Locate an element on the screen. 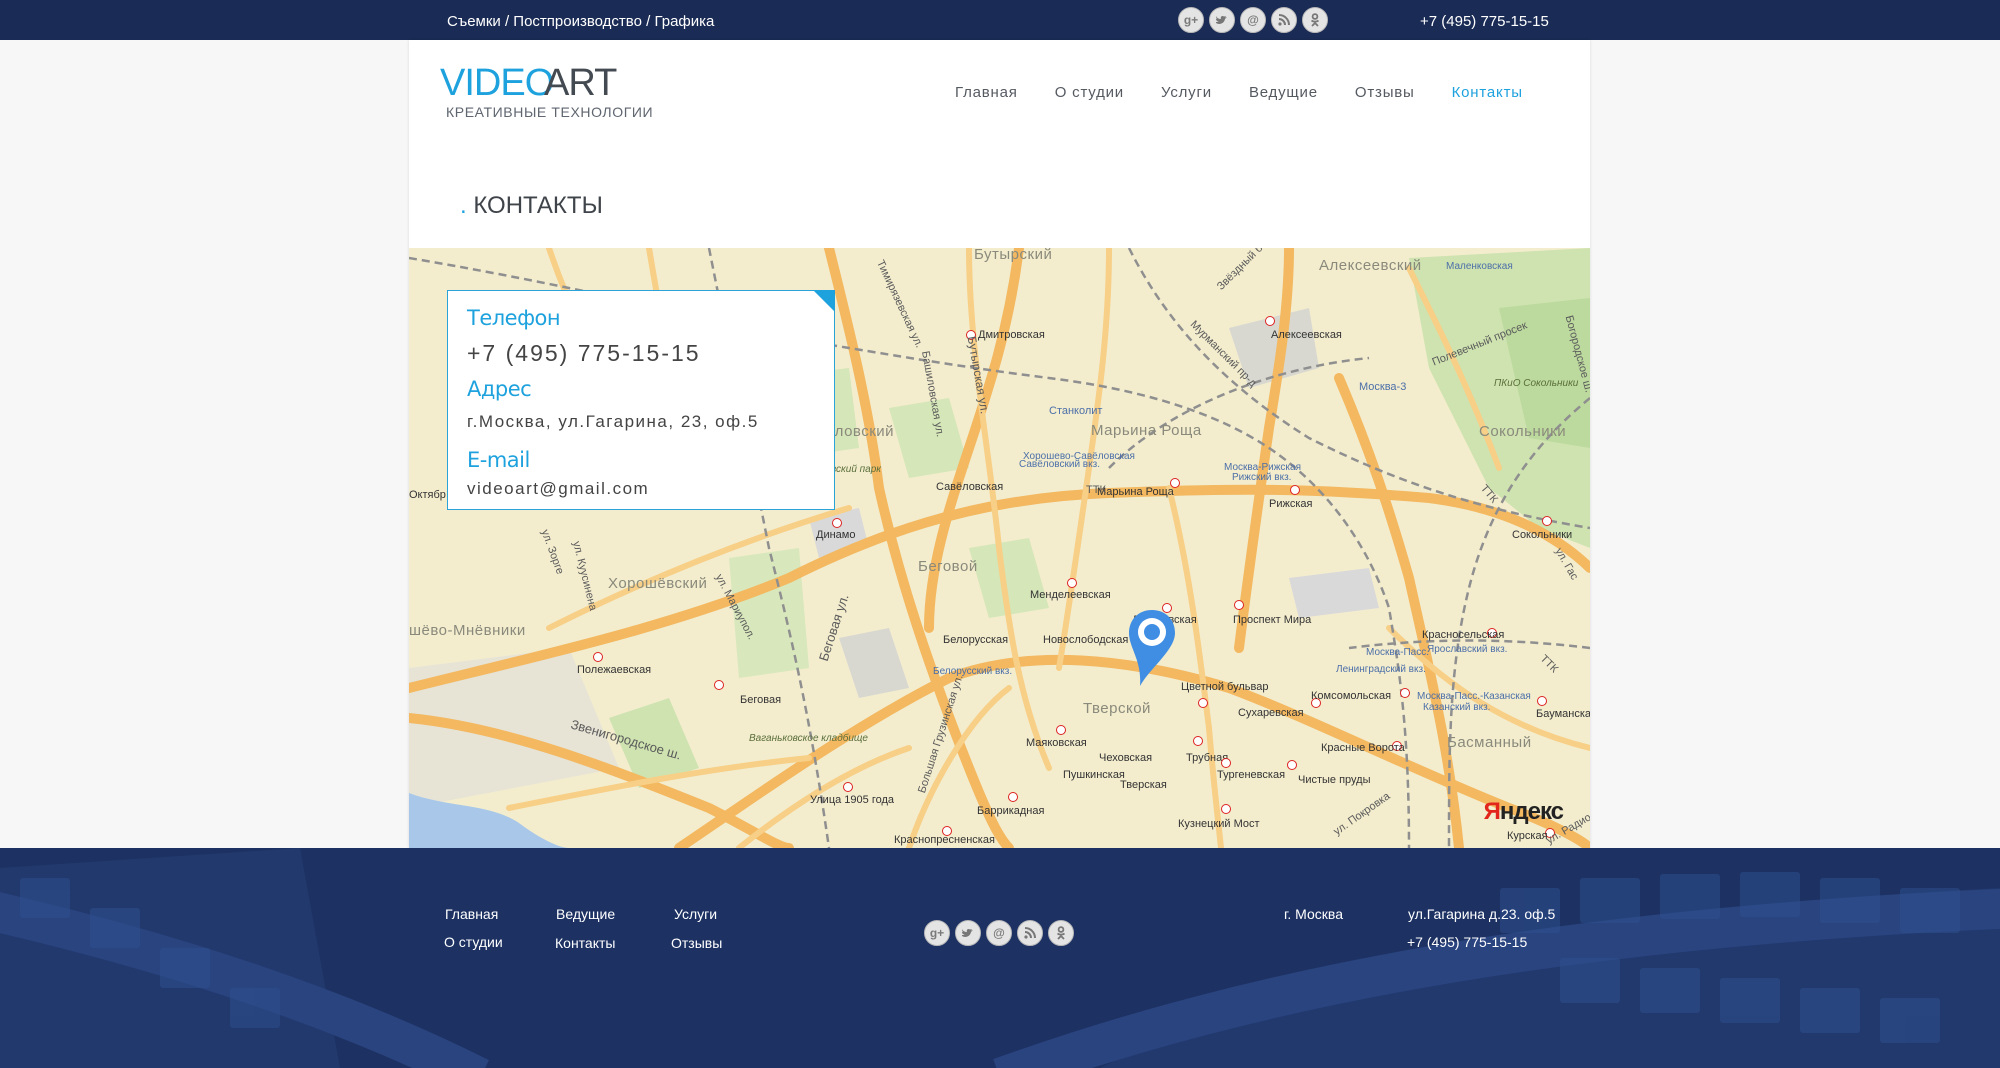  footer-link-services: Услуги is located at coordinates (695, 914).